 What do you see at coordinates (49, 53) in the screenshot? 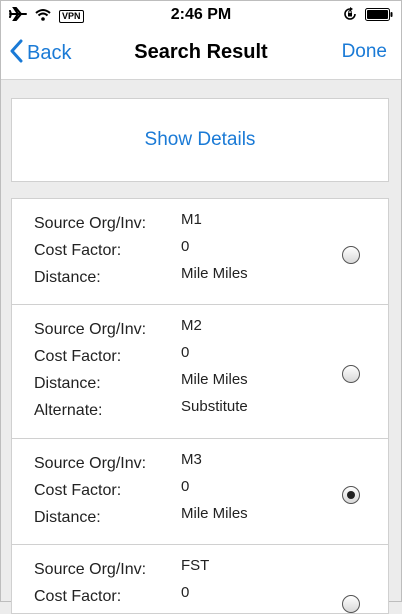
I see `back-label: Back` at bounding box center [49, 53].